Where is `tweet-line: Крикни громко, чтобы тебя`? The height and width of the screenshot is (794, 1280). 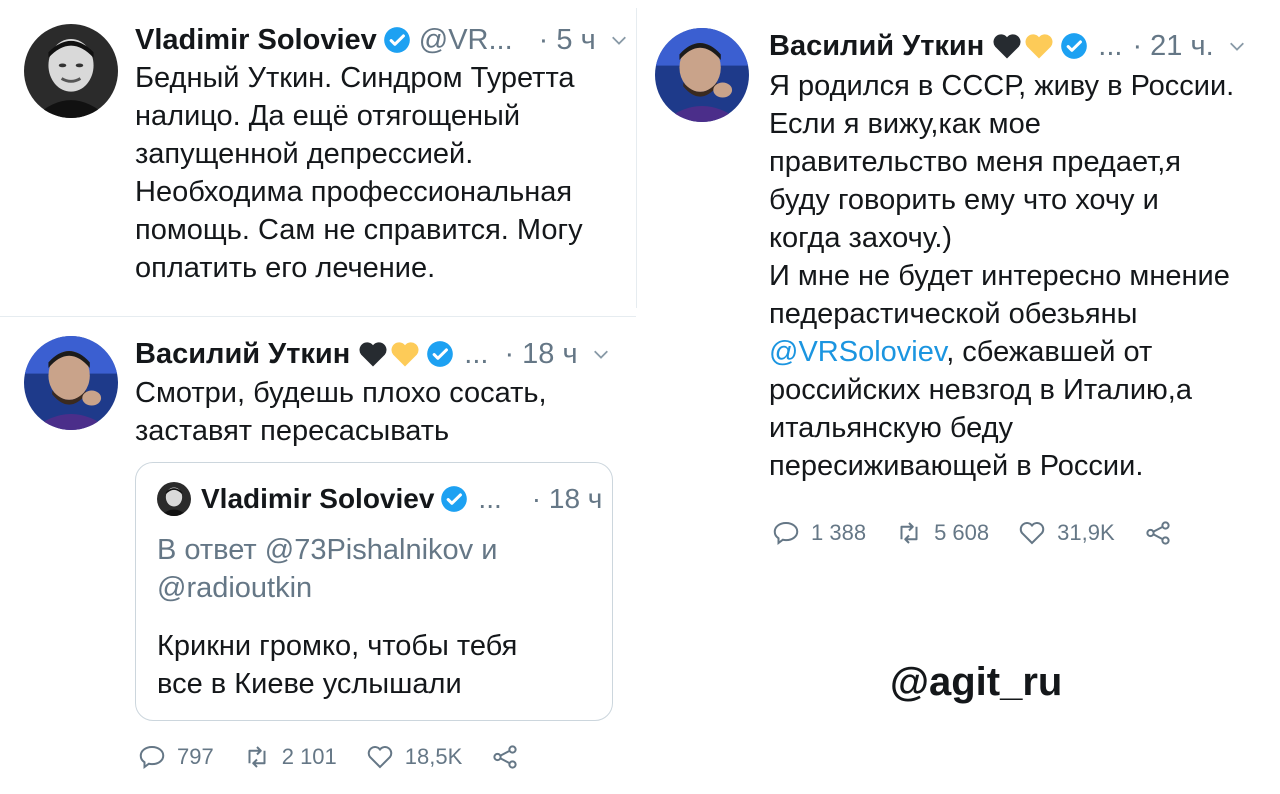 tweet-line: Крикни громко, чтобы тебя is located at coordinates (337, 646).